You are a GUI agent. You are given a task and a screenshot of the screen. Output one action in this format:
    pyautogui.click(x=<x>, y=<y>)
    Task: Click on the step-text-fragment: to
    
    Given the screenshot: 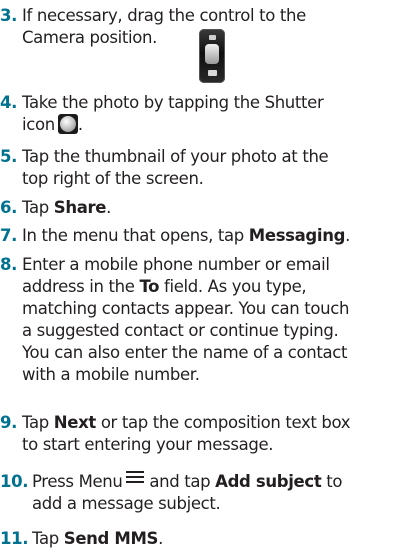 What is the action you would take?
    pyautogui.click(x=332, y=481)
    